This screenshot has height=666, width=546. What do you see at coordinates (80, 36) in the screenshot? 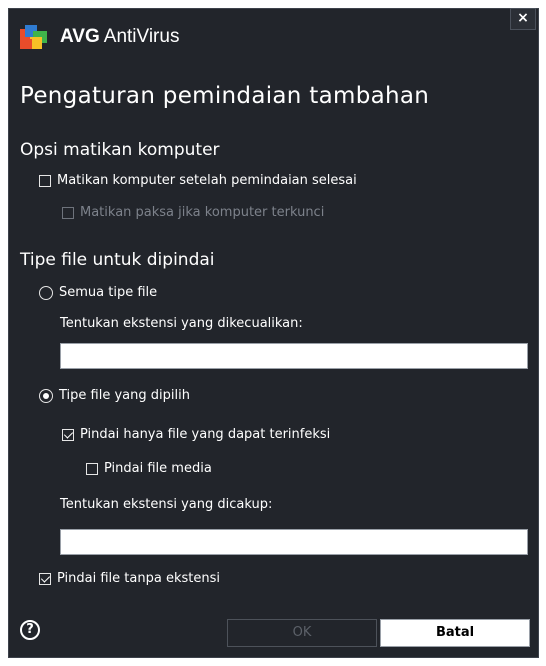
I see `app-title-brand: AVG` at bounding box center [80, 36].